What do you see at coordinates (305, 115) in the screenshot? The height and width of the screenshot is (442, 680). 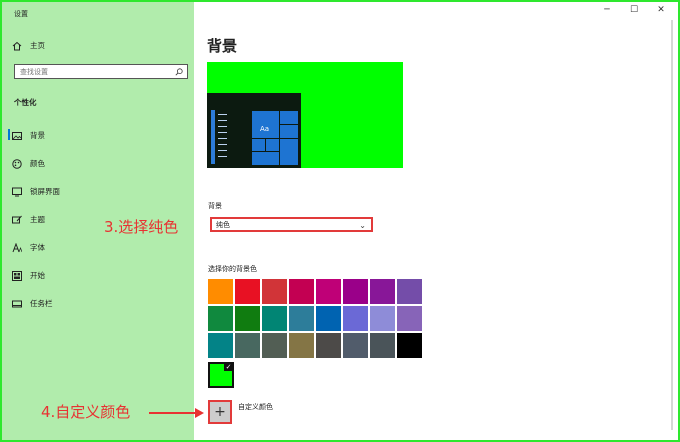 I see `background-preview: Aa` at bounding box center [305, 115].